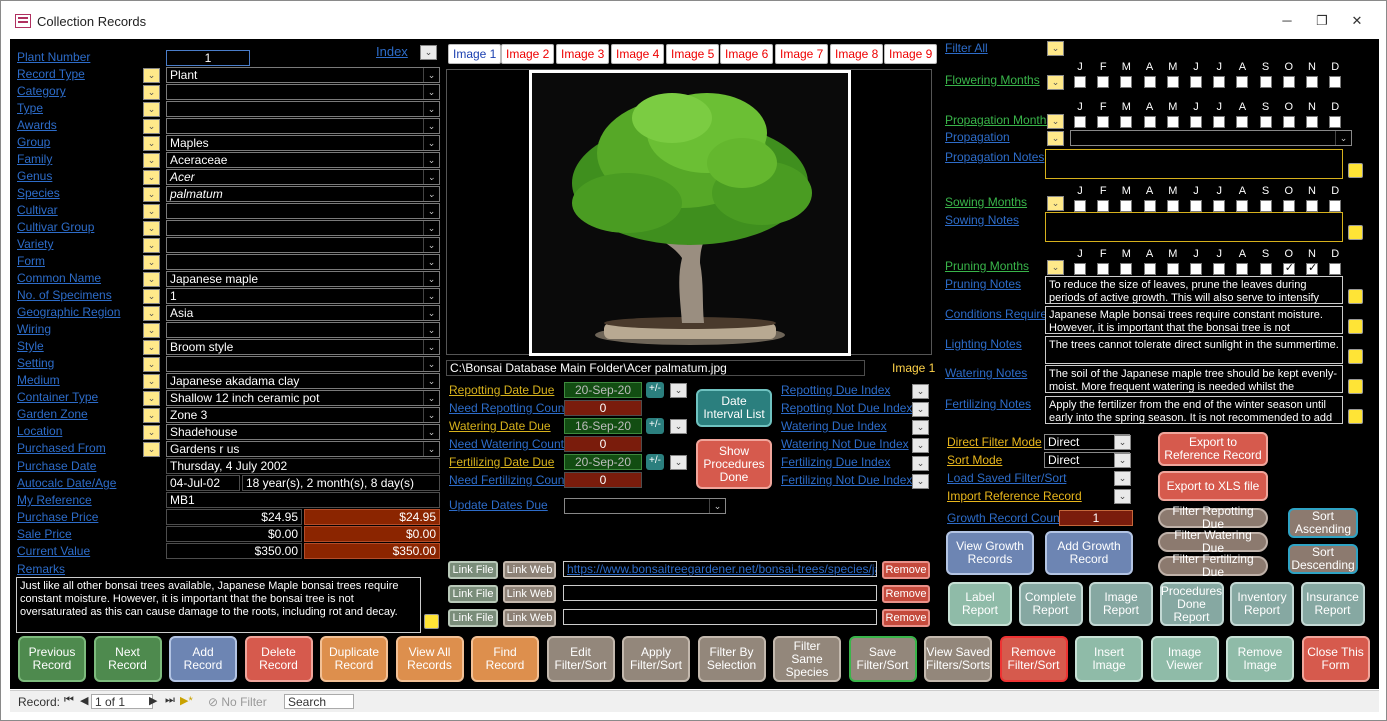 This screenshot has height=721, width=1387. I want to click on field-combo-20: Shallow 12 inch ceramic pot ⌄, so click(303, 398).